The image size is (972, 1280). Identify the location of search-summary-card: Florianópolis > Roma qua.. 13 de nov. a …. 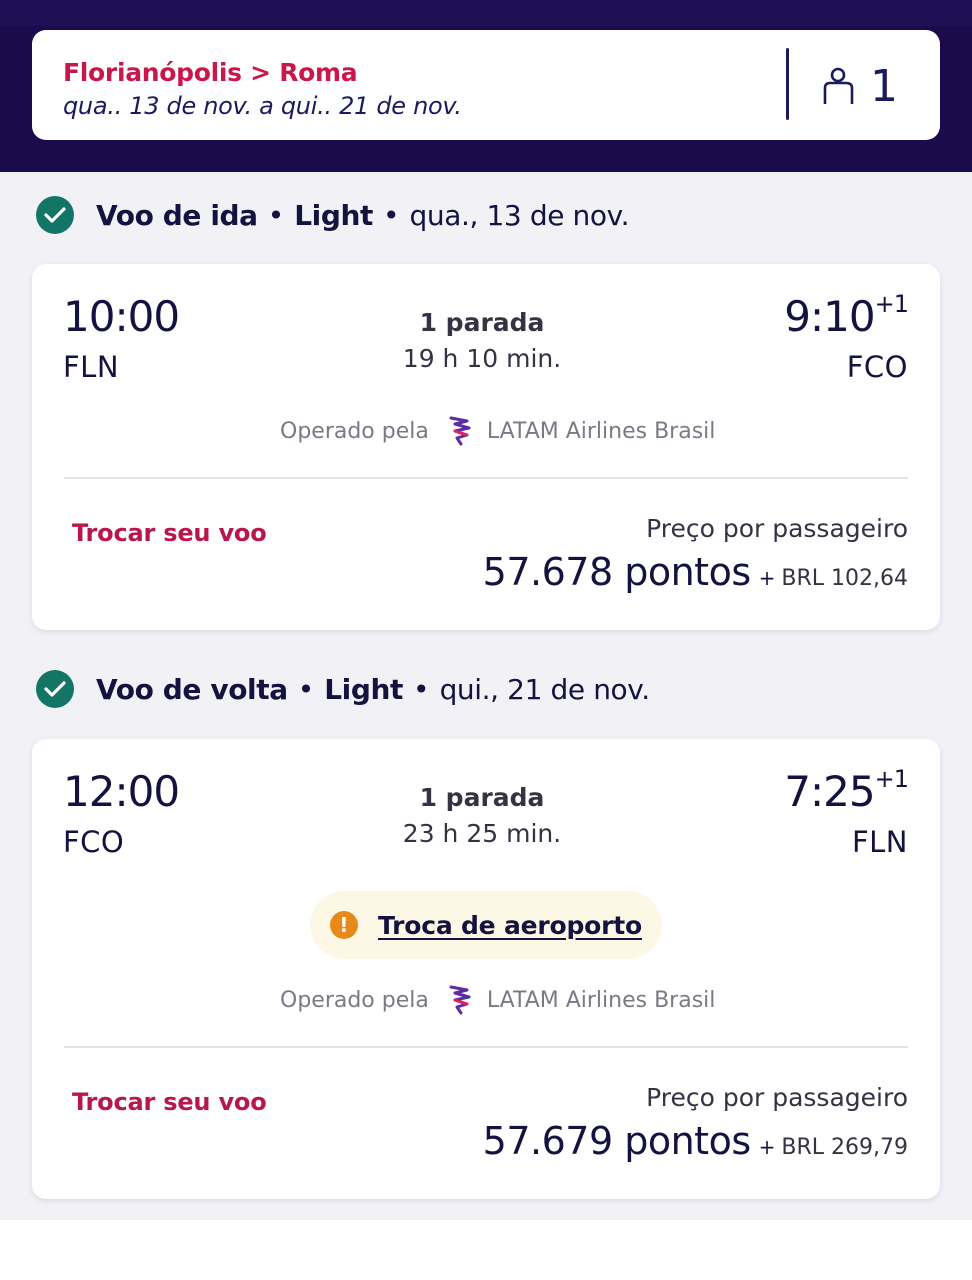
(486, 85).